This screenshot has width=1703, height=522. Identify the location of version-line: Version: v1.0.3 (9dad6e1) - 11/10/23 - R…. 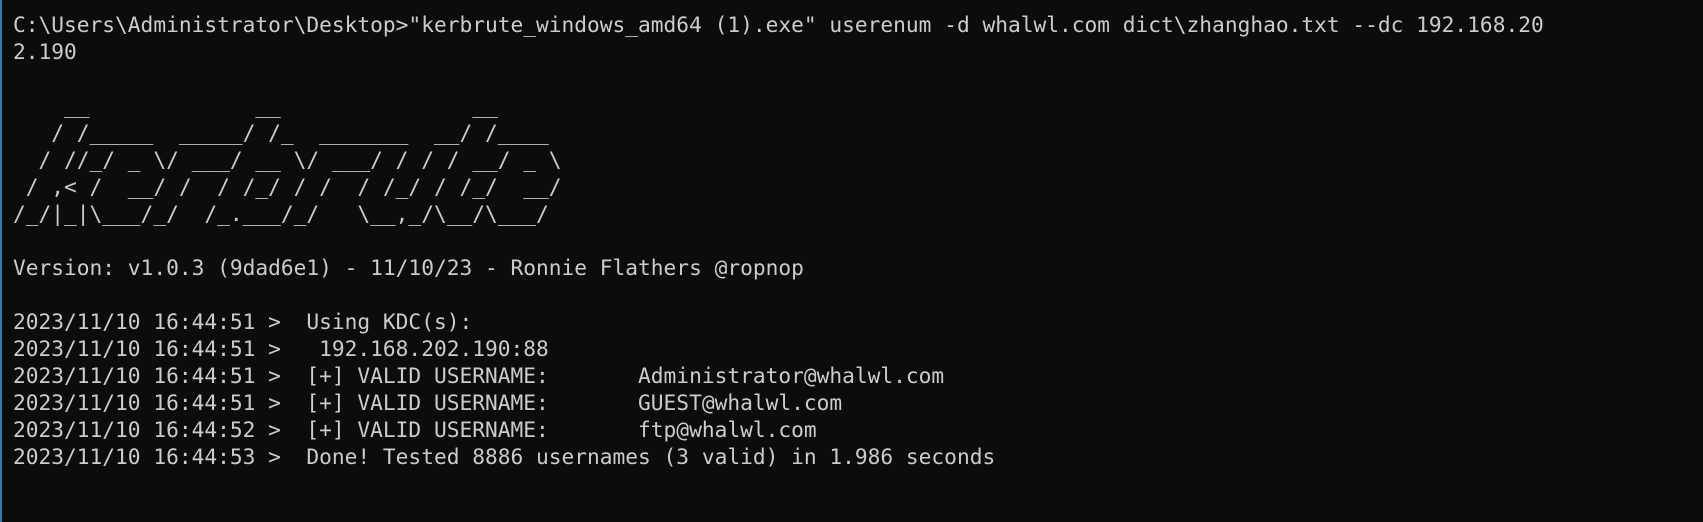
(408, 267).